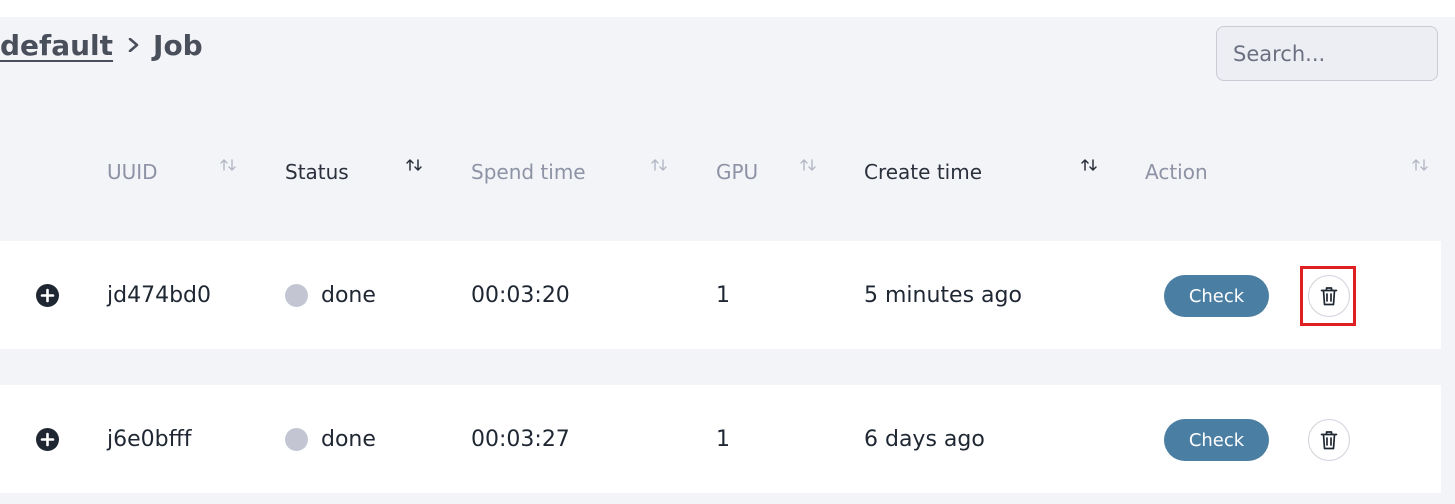  I want to click on chevron-right-icon, so click(134, 45).